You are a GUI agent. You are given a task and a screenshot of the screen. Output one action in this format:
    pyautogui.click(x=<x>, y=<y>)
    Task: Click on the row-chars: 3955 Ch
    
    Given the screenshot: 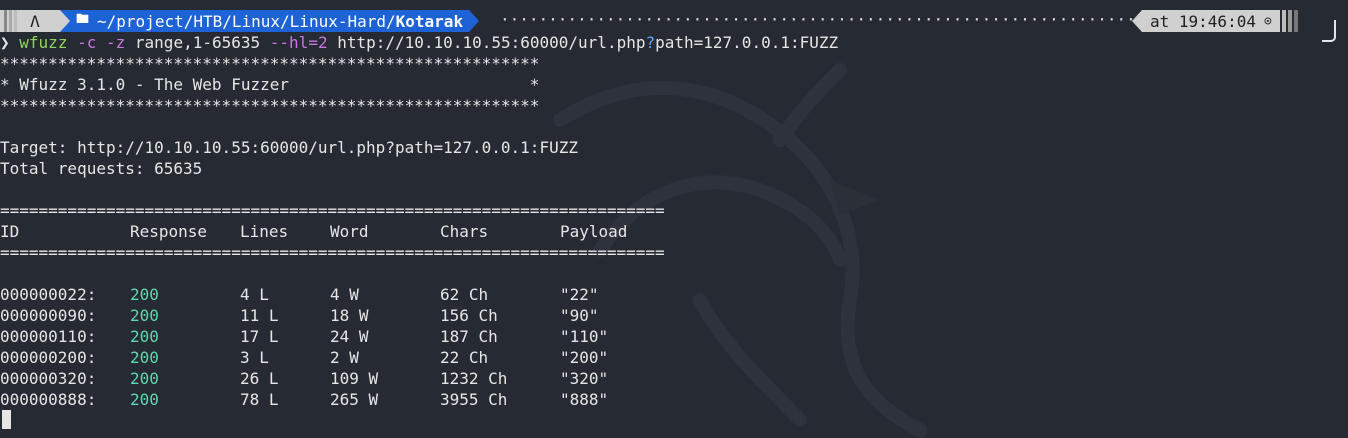 What is the action you would take?
    pyautogui.click(x=474, y=399)
    